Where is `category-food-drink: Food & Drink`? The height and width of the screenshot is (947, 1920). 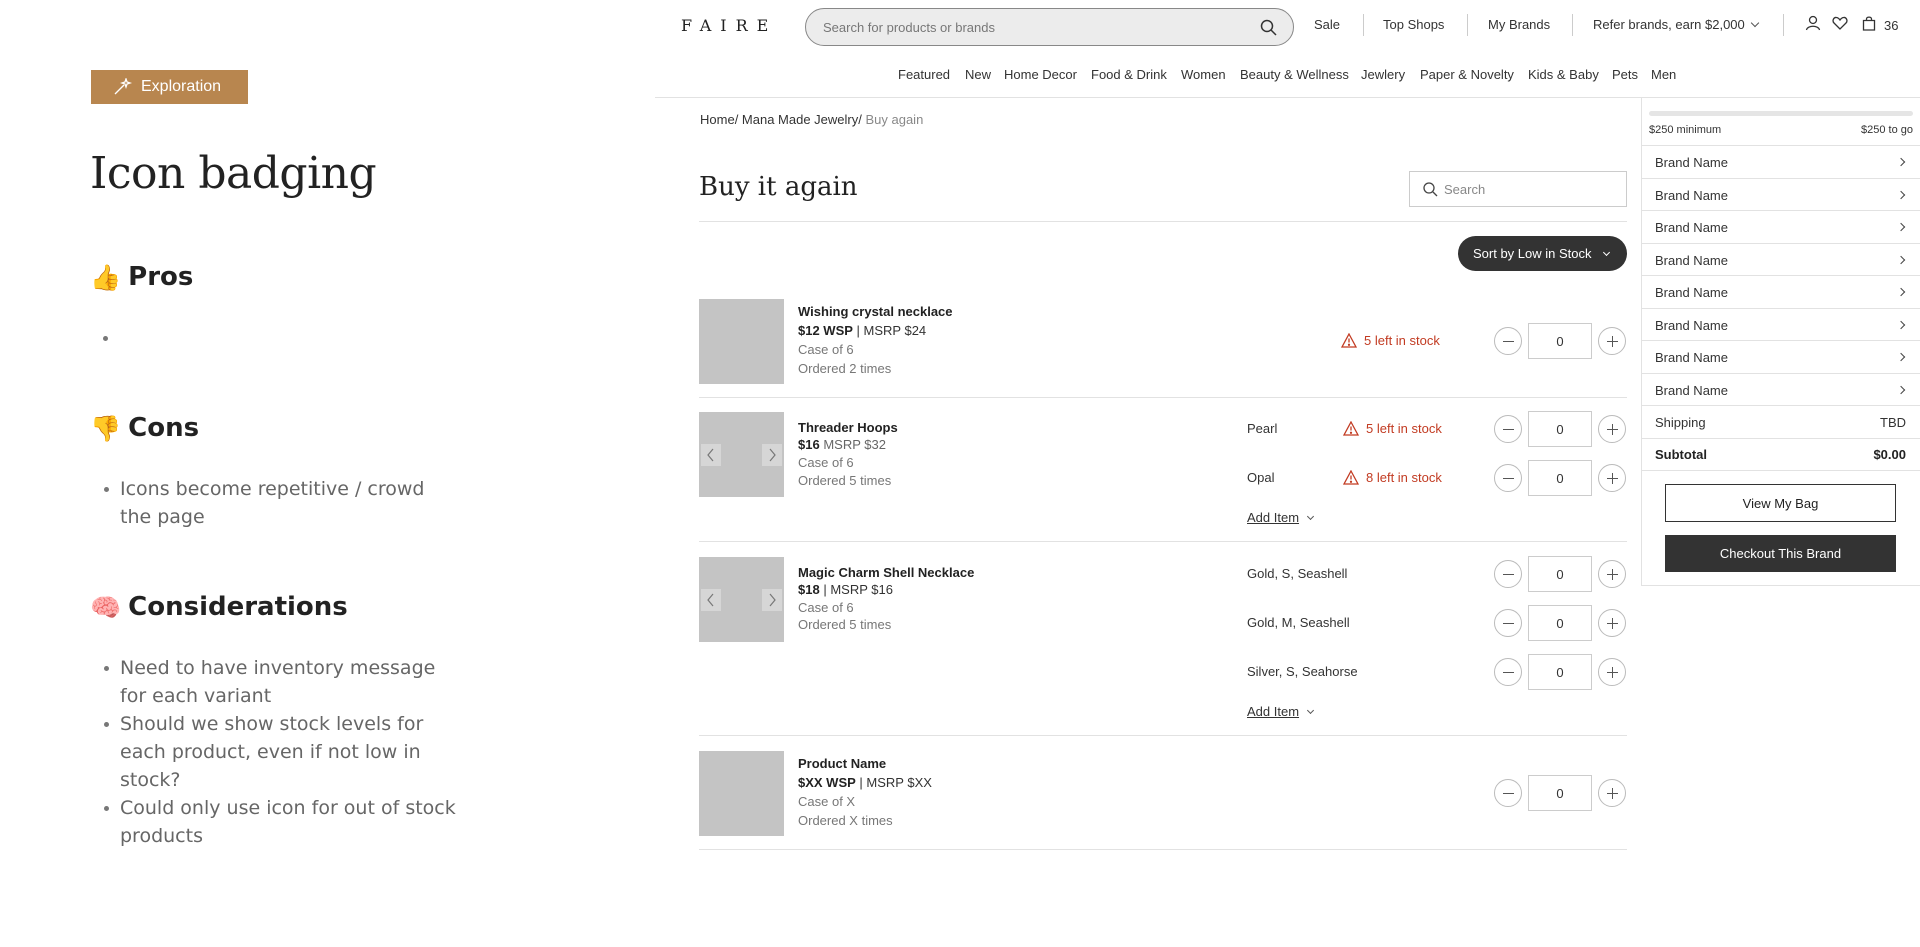
category-food-drink: Food & Drink is located at coordinates (1129, 74).